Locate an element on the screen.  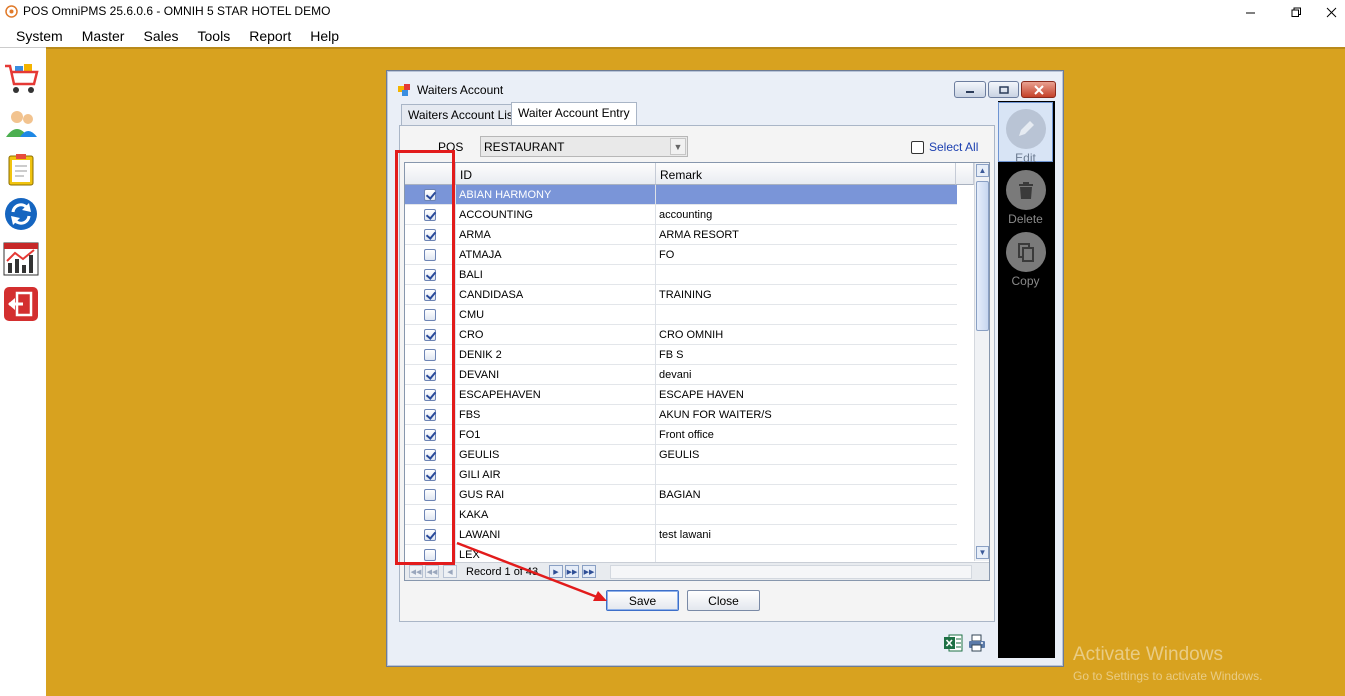
row-remark-cell: BAGIAN is located at coordinates (806, 495).